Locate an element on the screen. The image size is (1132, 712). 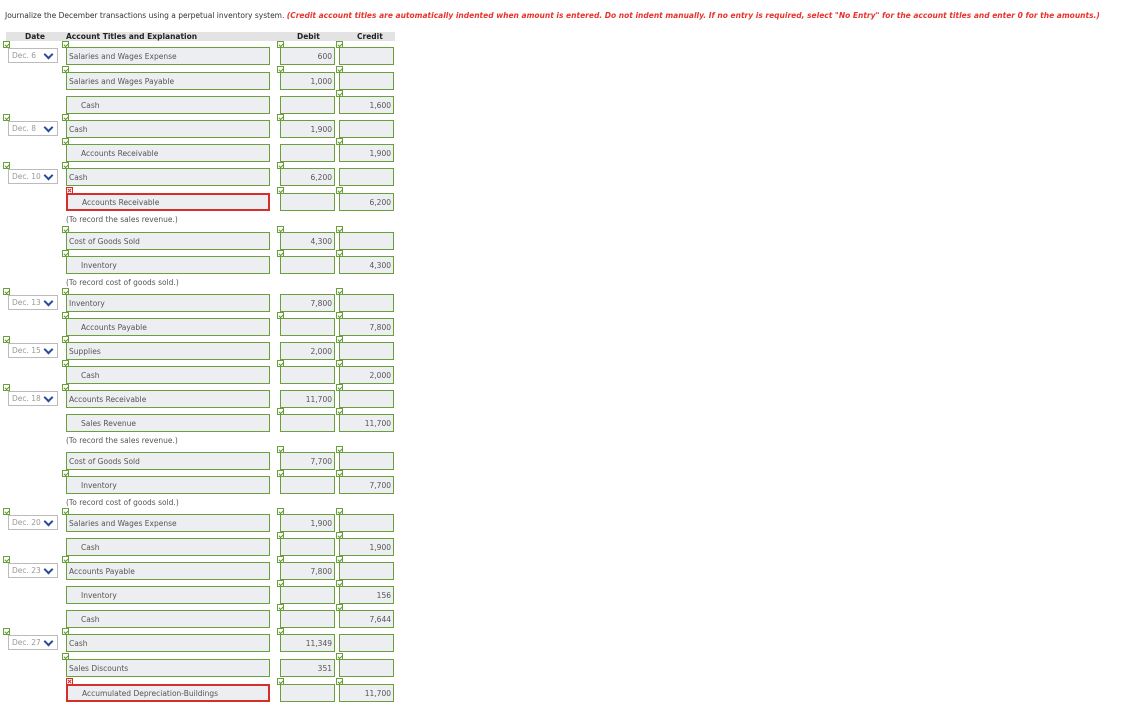
date-select: Dec. 13 is located at coordinates (33, 302).